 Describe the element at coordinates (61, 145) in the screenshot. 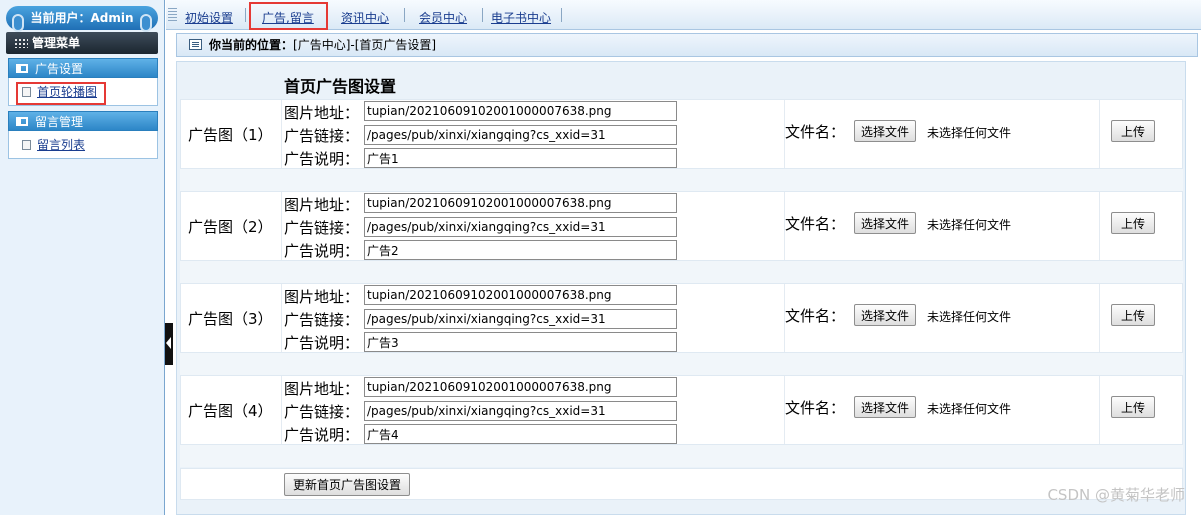

I see `sidebar-item-label: 留言列表` at that location.